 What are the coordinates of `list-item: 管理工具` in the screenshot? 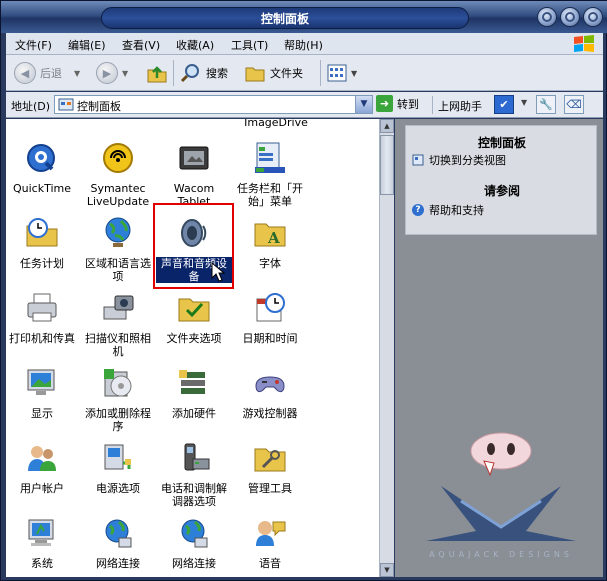 It's located at (270, 468).